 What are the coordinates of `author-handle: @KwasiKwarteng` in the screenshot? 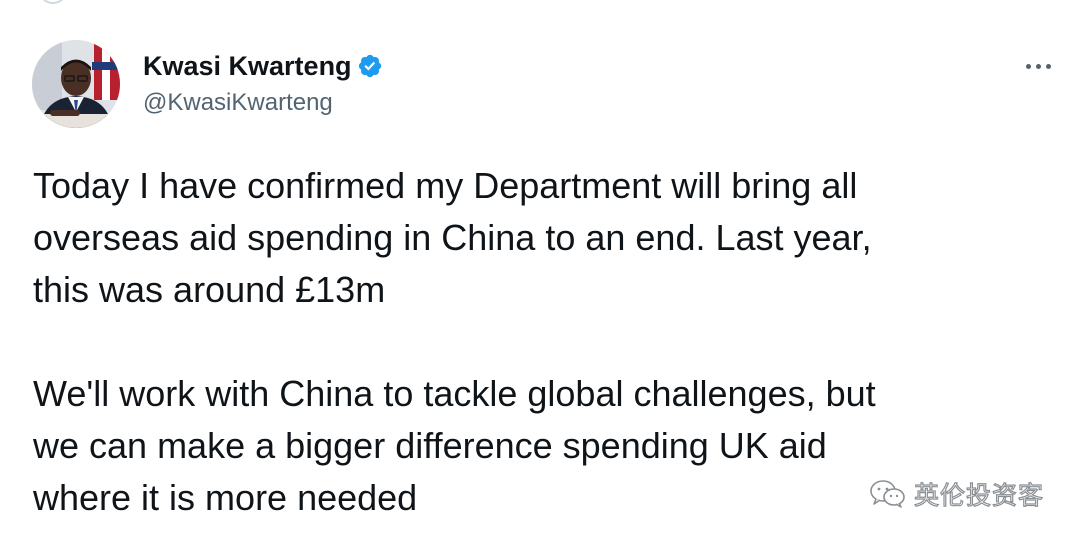 It's located at (238, 103).